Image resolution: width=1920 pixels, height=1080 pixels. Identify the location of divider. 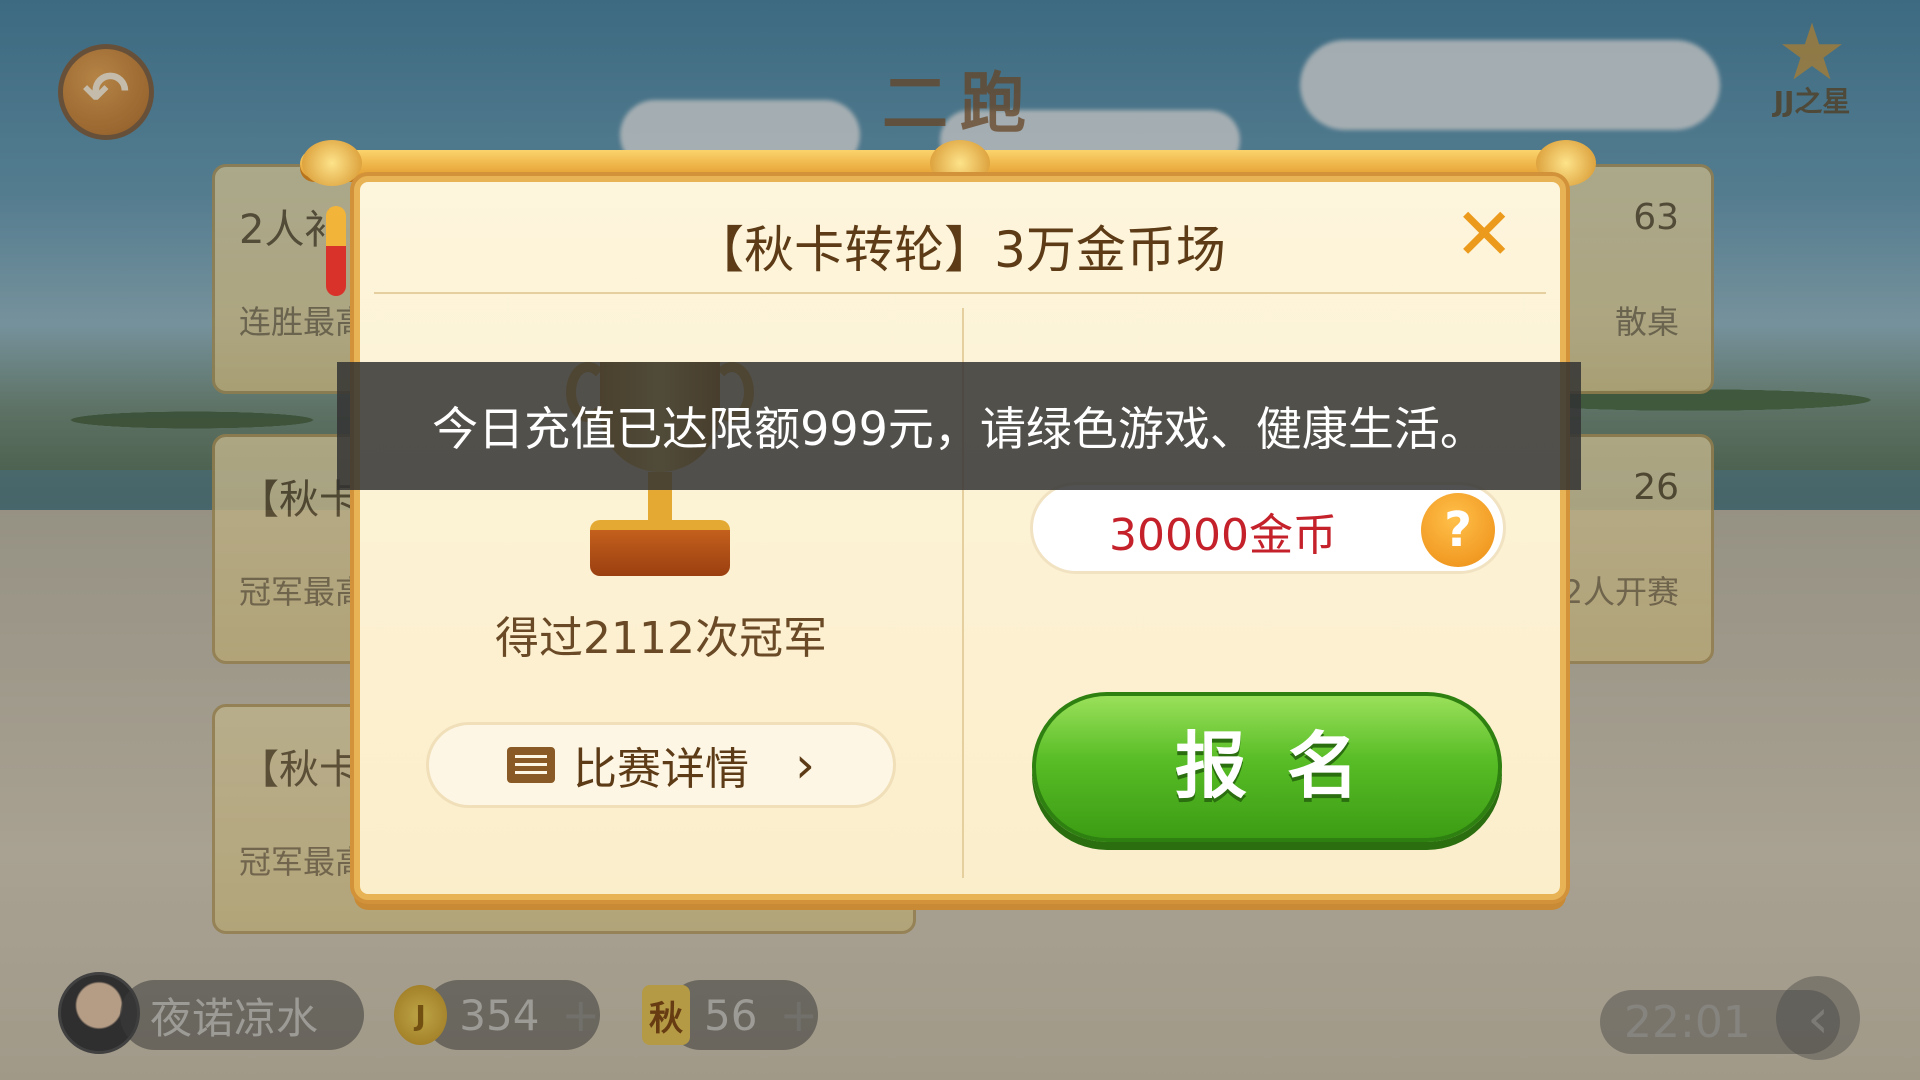
(960, 293).